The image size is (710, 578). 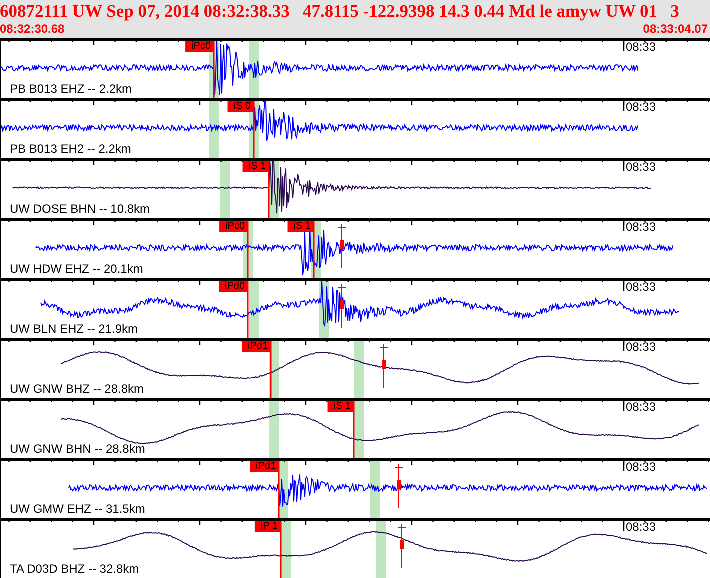 What do you see at coordinates (71, 149) in the screenshot?
I see `channel-label: PB B013 EH2 -- 2.2km` at bounding box center [71, 149].